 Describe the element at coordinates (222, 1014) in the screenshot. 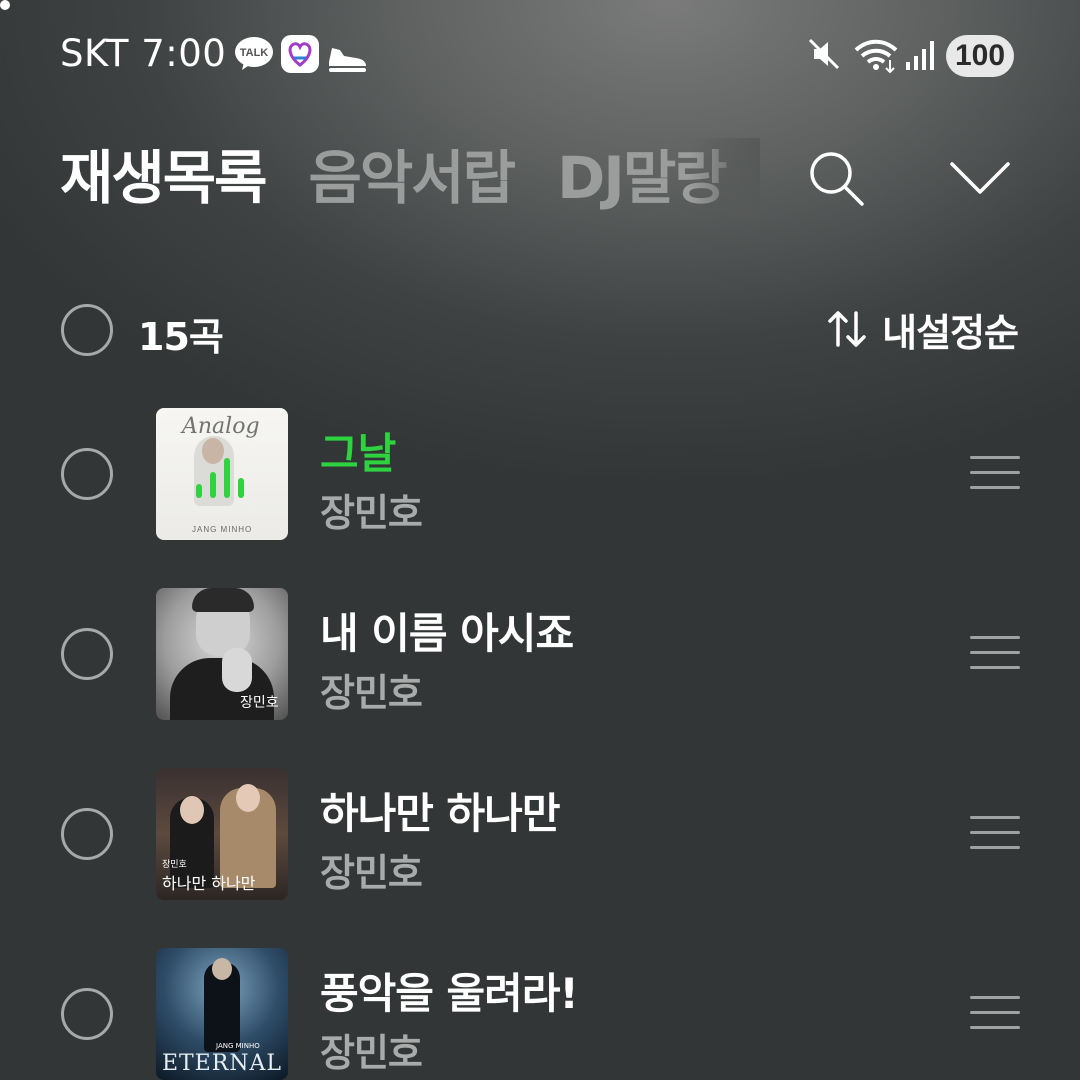

I see `album-art: JANG MINHO ETERNAL` at that location.